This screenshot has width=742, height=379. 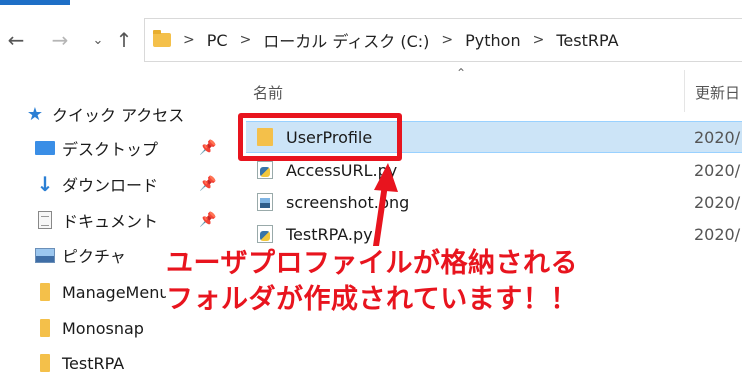 I want to click on annotation-arrow-icon, so click(x=385, y=206).